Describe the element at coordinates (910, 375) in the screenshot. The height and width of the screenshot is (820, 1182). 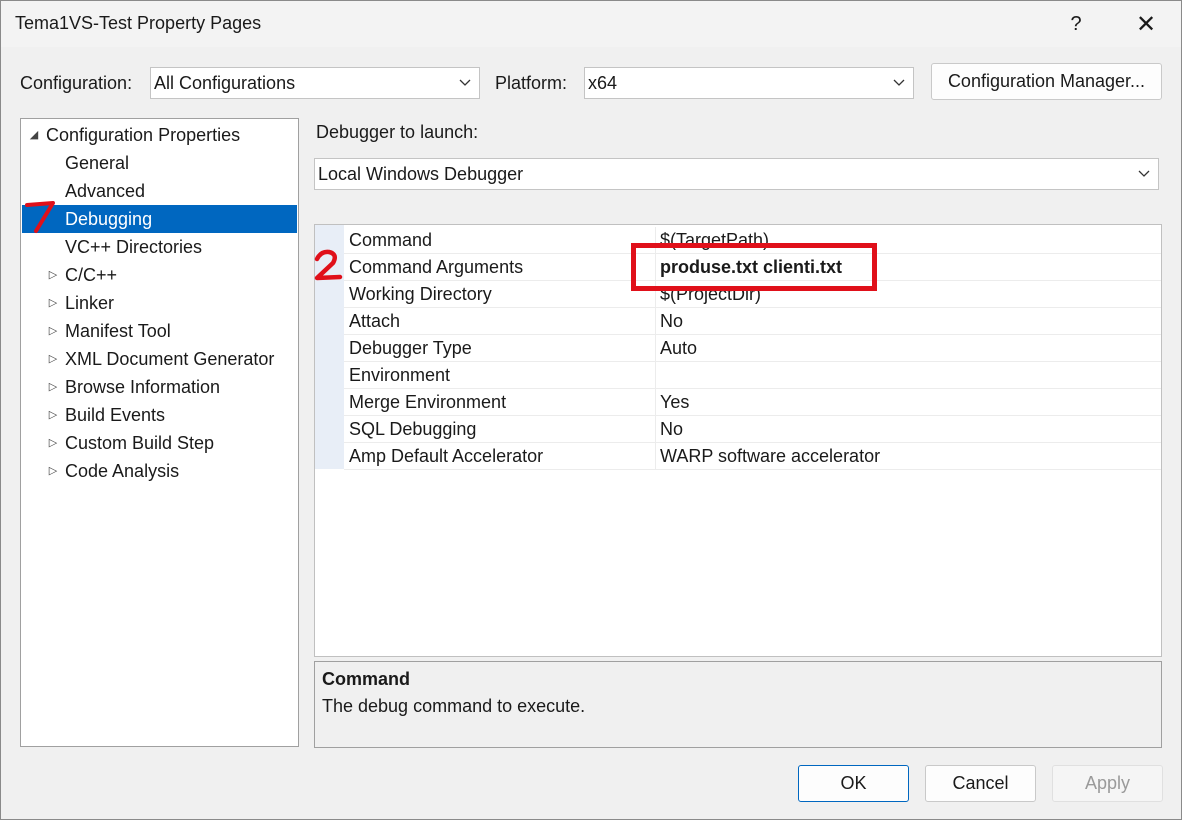
I see `property-value` at that location.